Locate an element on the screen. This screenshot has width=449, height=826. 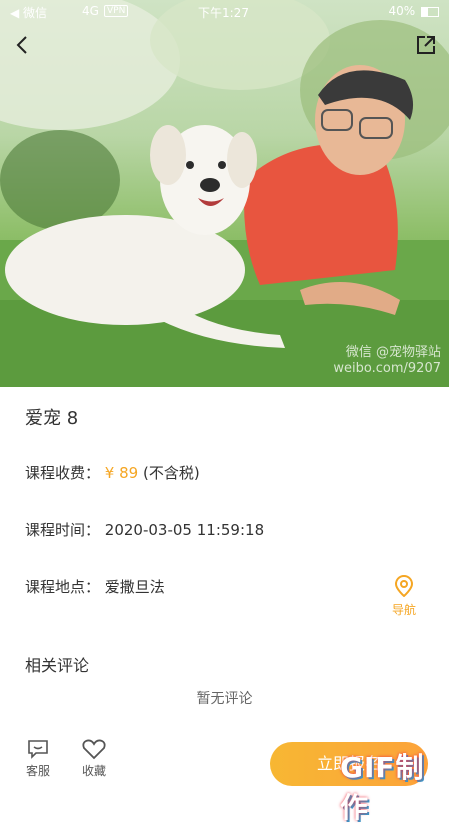
course-fee-row: 课程收费： ¥ 89 (不含税) is located at coordinates (112, 472).